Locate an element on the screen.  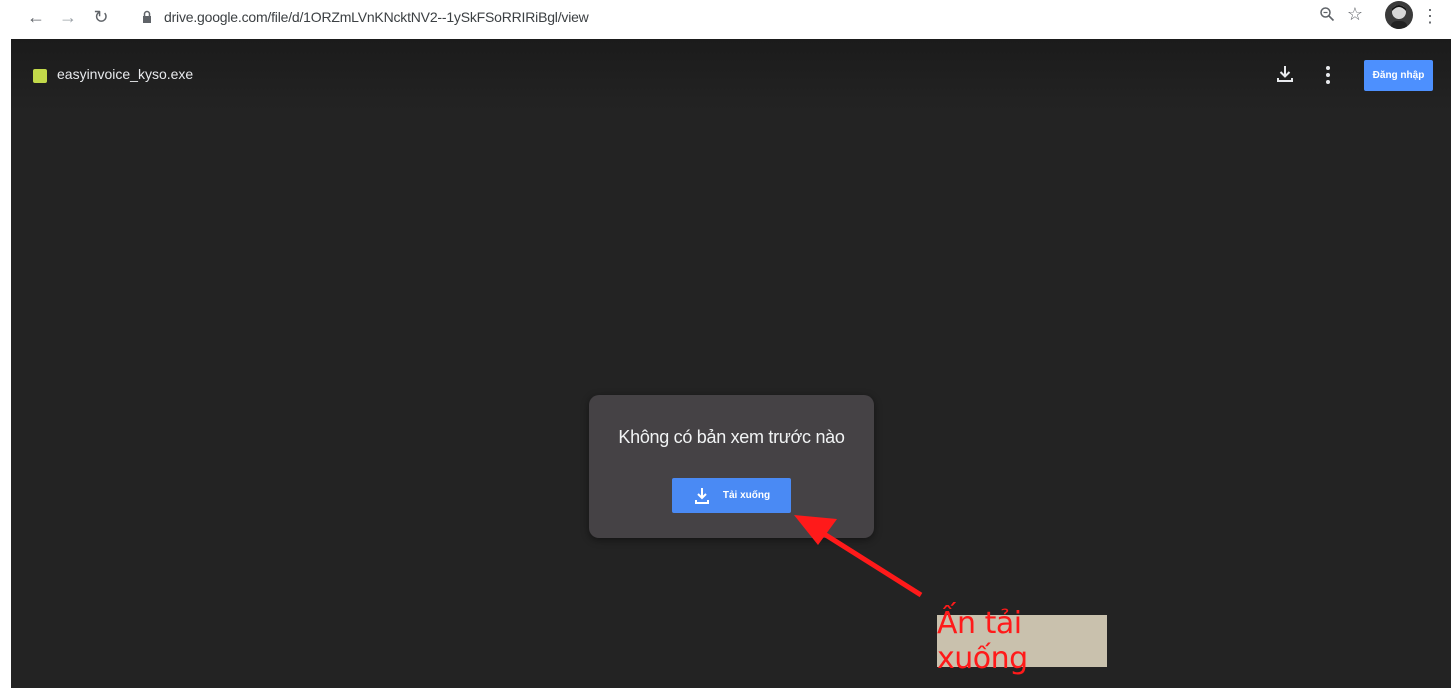
lock-icon is located at coordinates (147, 16).